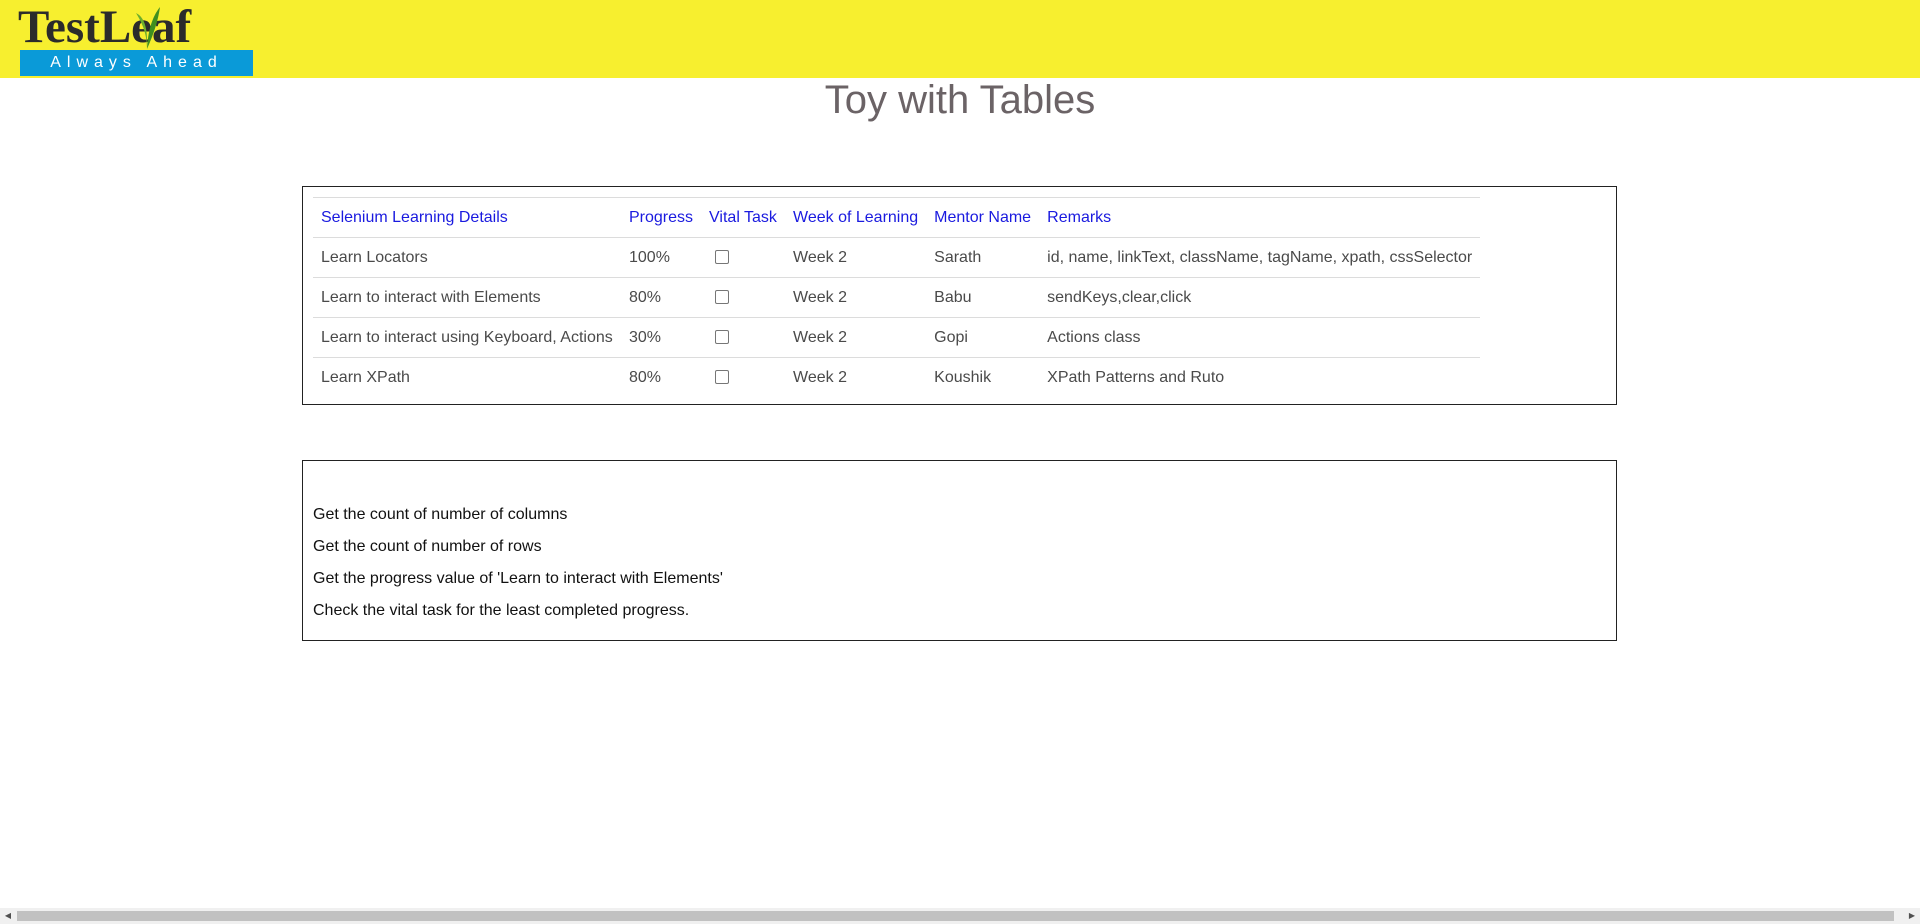  What do you see at coordinates (1260, 377) in the screenshot?
I see `remarks-cell: XPath Patterns and Ruto` at bounding box center [1260, 377].